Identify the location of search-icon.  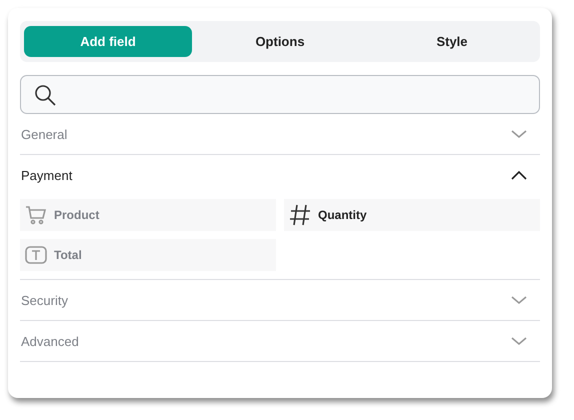
(45, 94).